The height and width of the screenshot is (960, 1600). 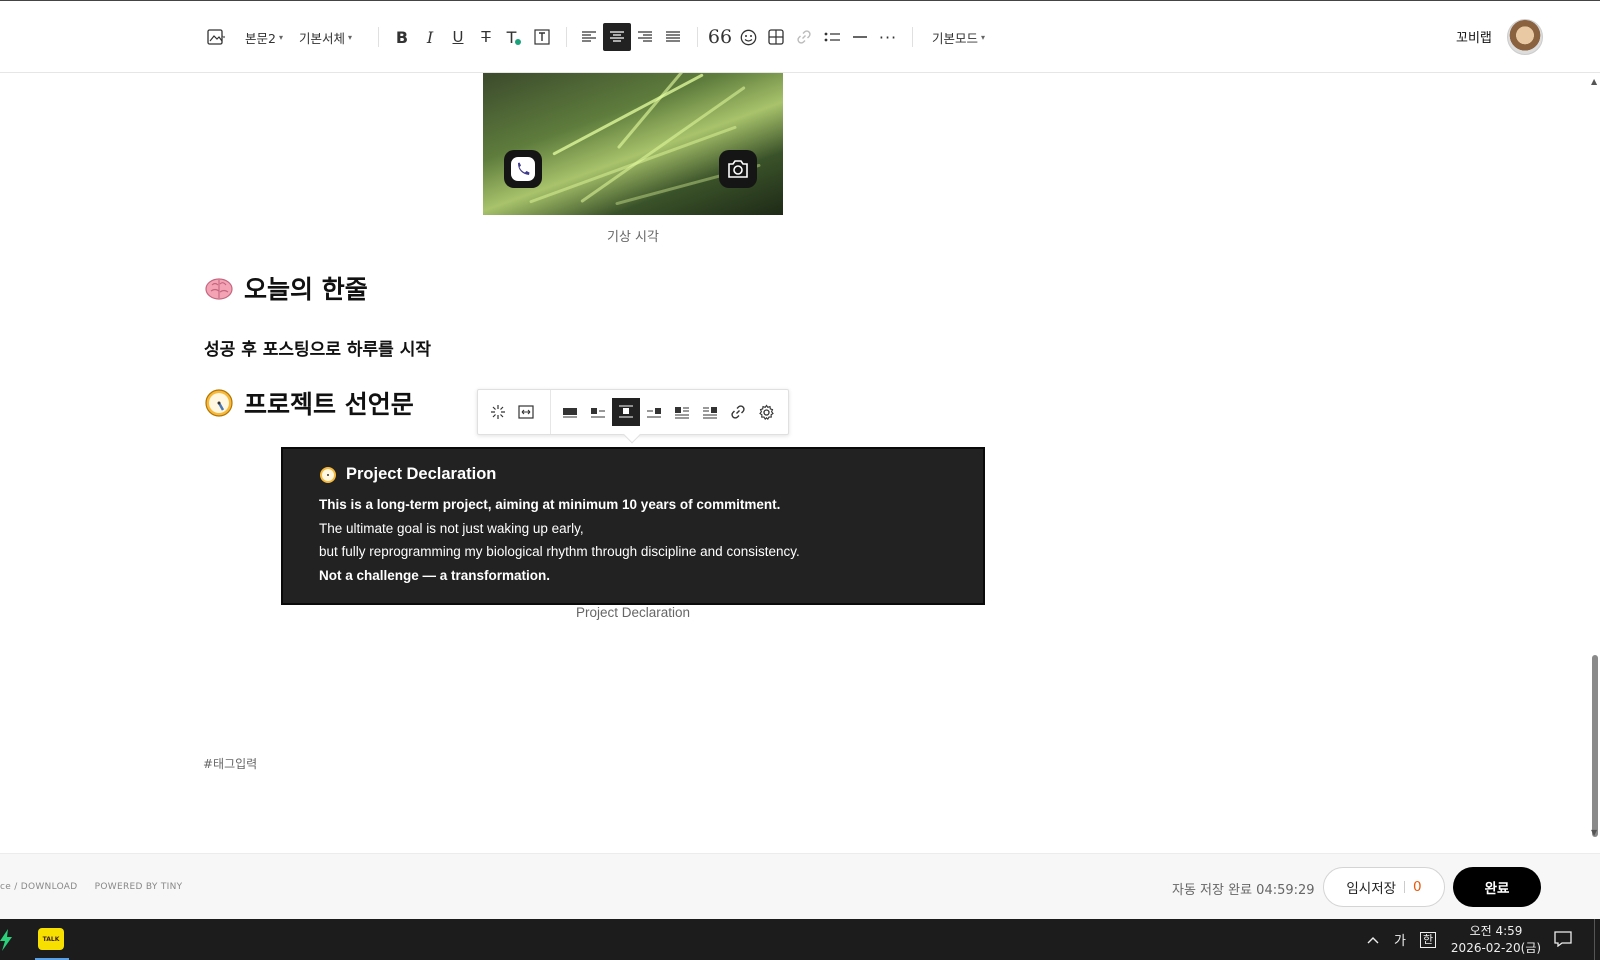 I want to click on footer-links: ce / DOWNLOAD POWERED BY TINY, so click(x=98, y=887).